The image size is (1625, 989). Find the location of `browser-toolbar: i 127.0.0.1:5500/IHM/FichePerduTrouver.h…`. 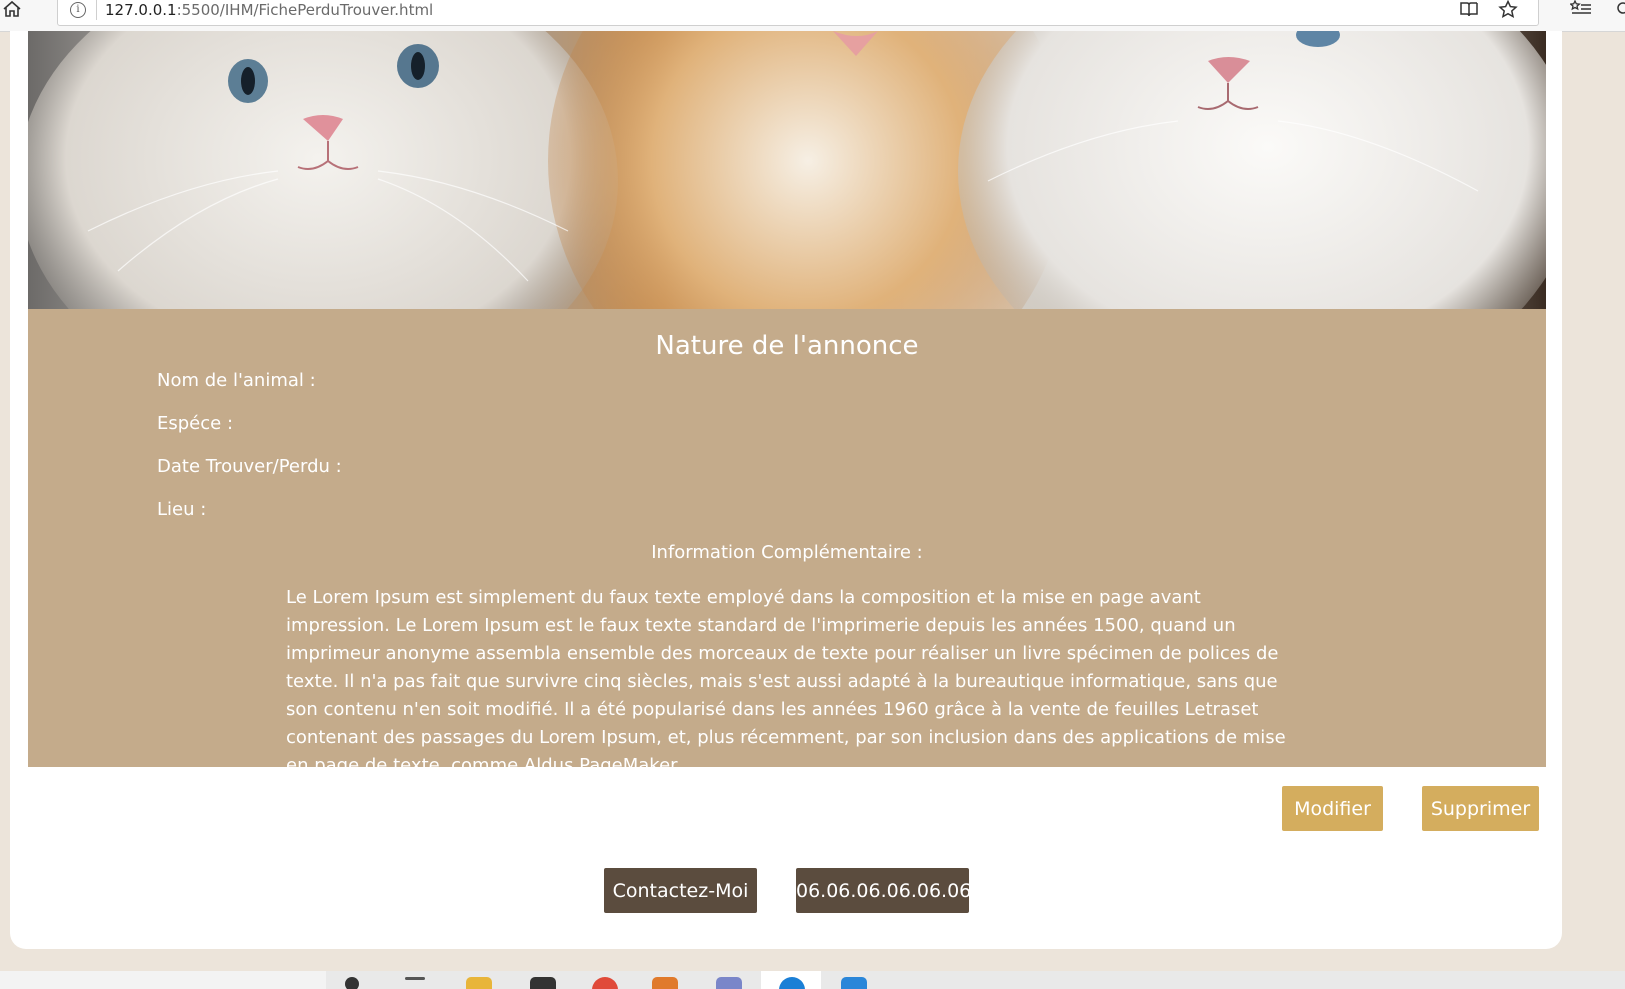

browser-toolbar: i 127.0.0.1:5500/IHM/FichePerduTrouver.h… is located at coordinates (812, 16).